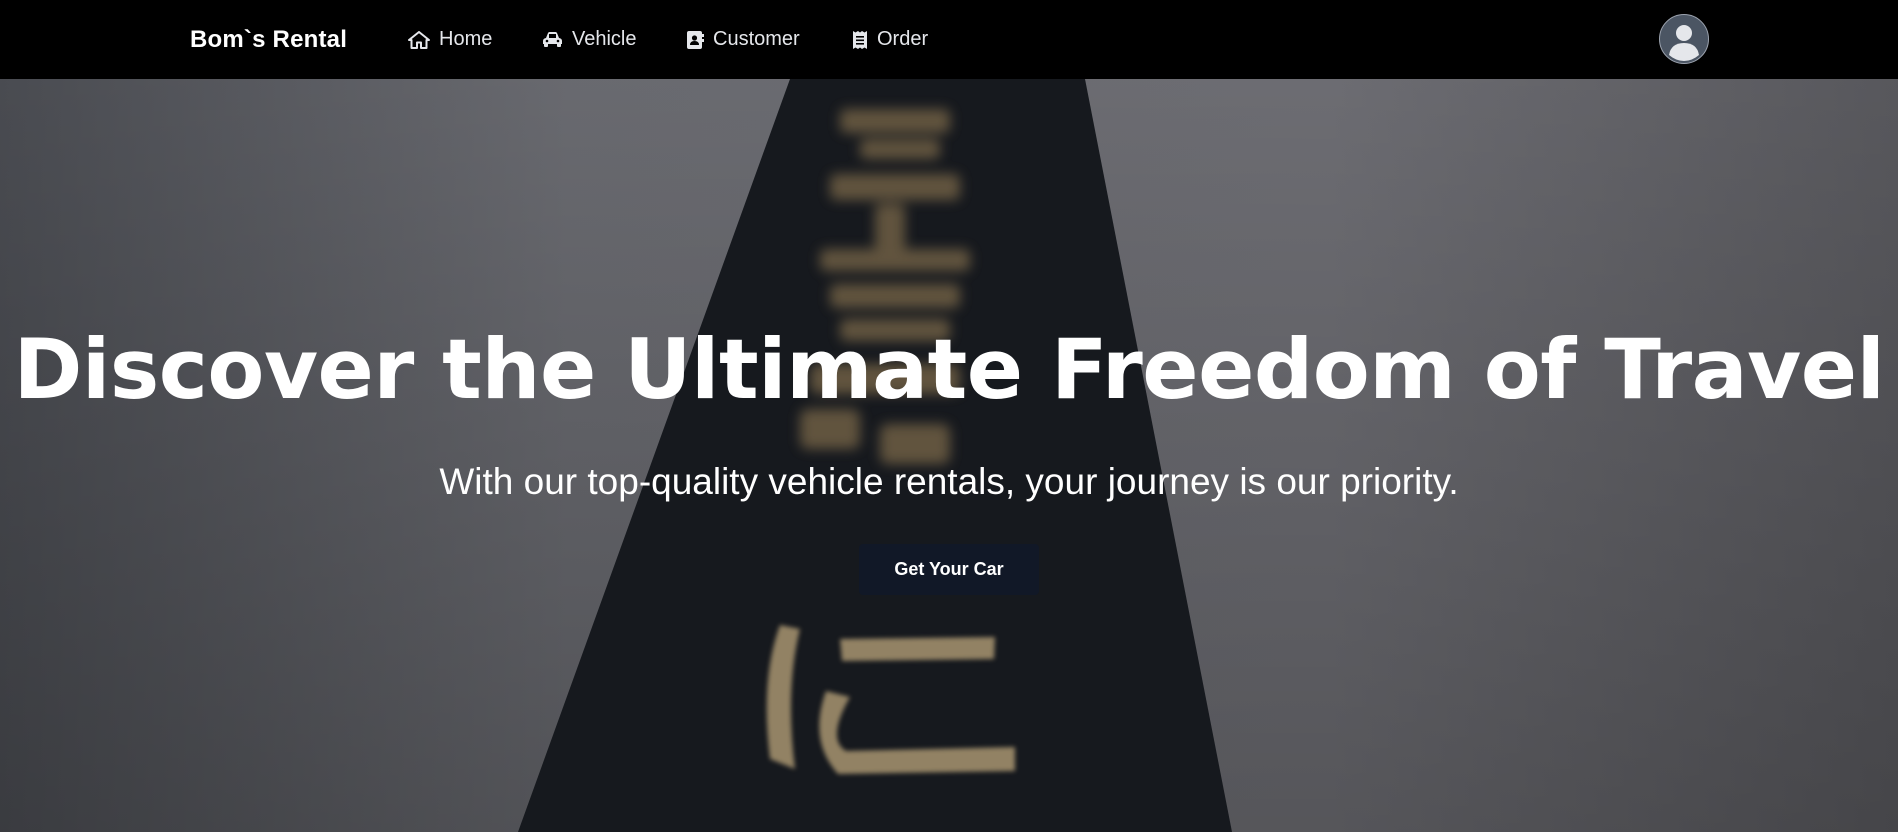 The width and height of the screenshot is (1898, 832). Describe the element at coordinates (903, 39) in the screenshot. I see `nav-item-order-label: Order` at that location.